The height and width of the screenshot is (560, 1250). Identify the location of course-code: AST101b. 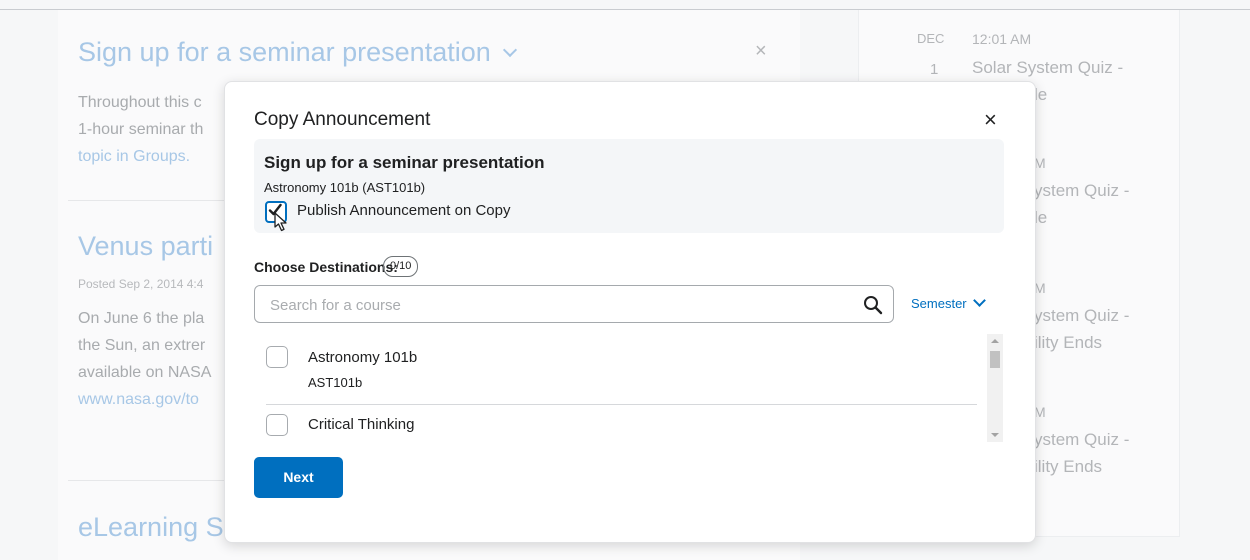
(335, 382).